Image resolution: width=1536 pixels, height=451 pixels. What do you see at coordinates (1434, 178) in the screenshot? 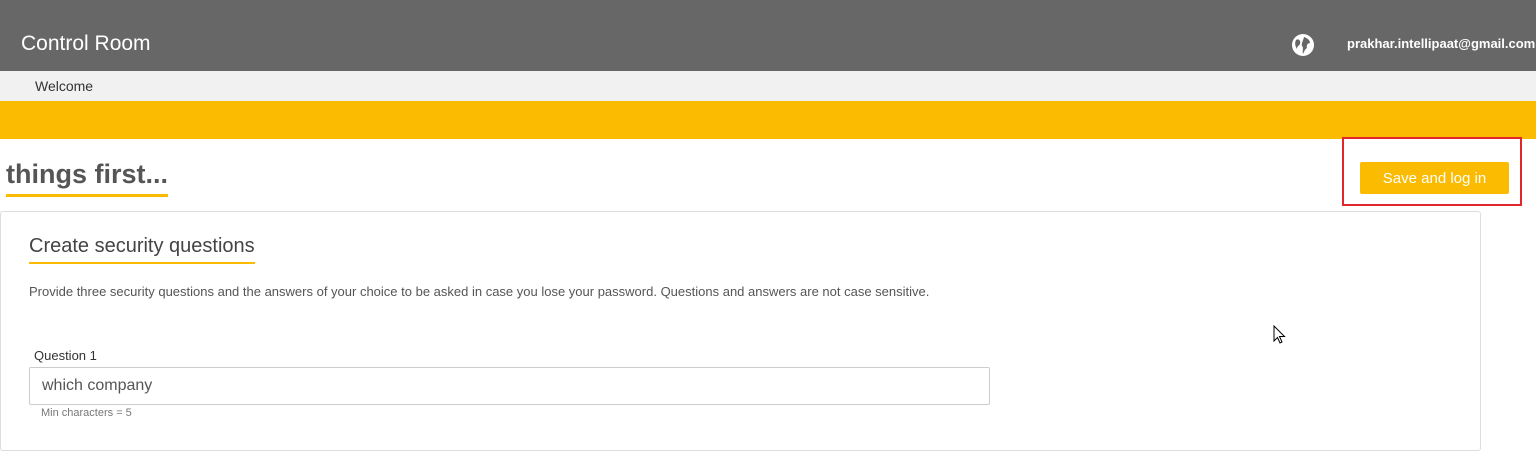
I see `save-and-log-in-button: Save and log in` at bounding box center [1434, 178].